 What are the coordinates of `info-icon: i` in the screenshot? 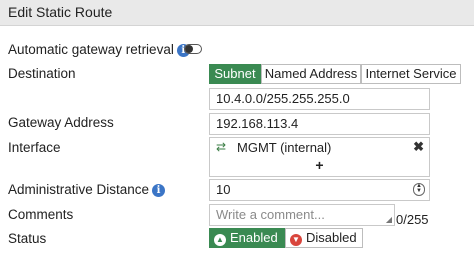 It's located at (159, 190).